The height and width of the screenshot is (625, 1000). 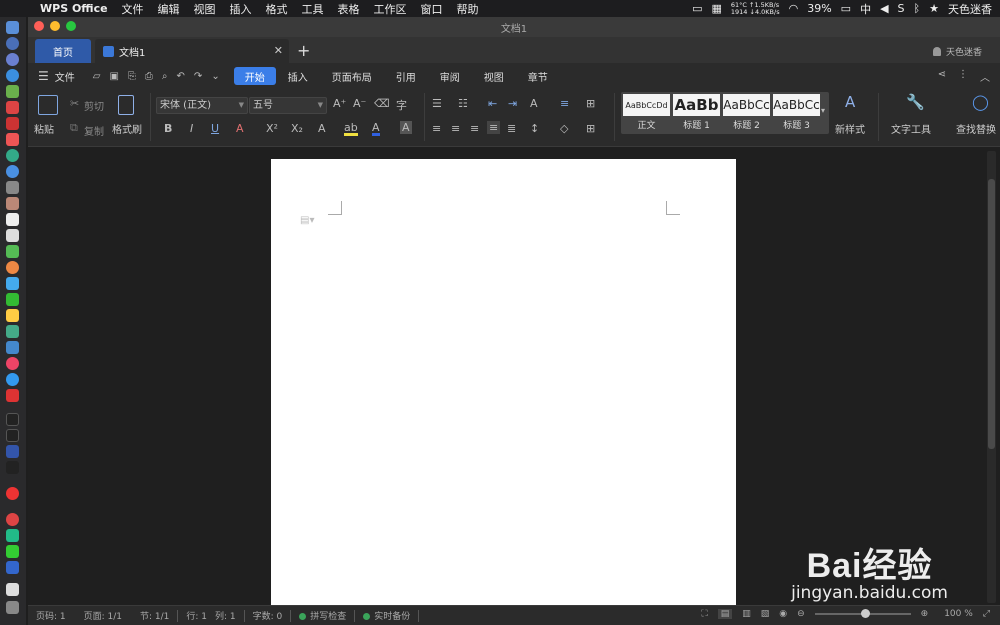 What do you see at coordinates (917, 8) in the screenshot?
I see `bluetooth-icon: ᛒ` at bounding box center [917, 8].